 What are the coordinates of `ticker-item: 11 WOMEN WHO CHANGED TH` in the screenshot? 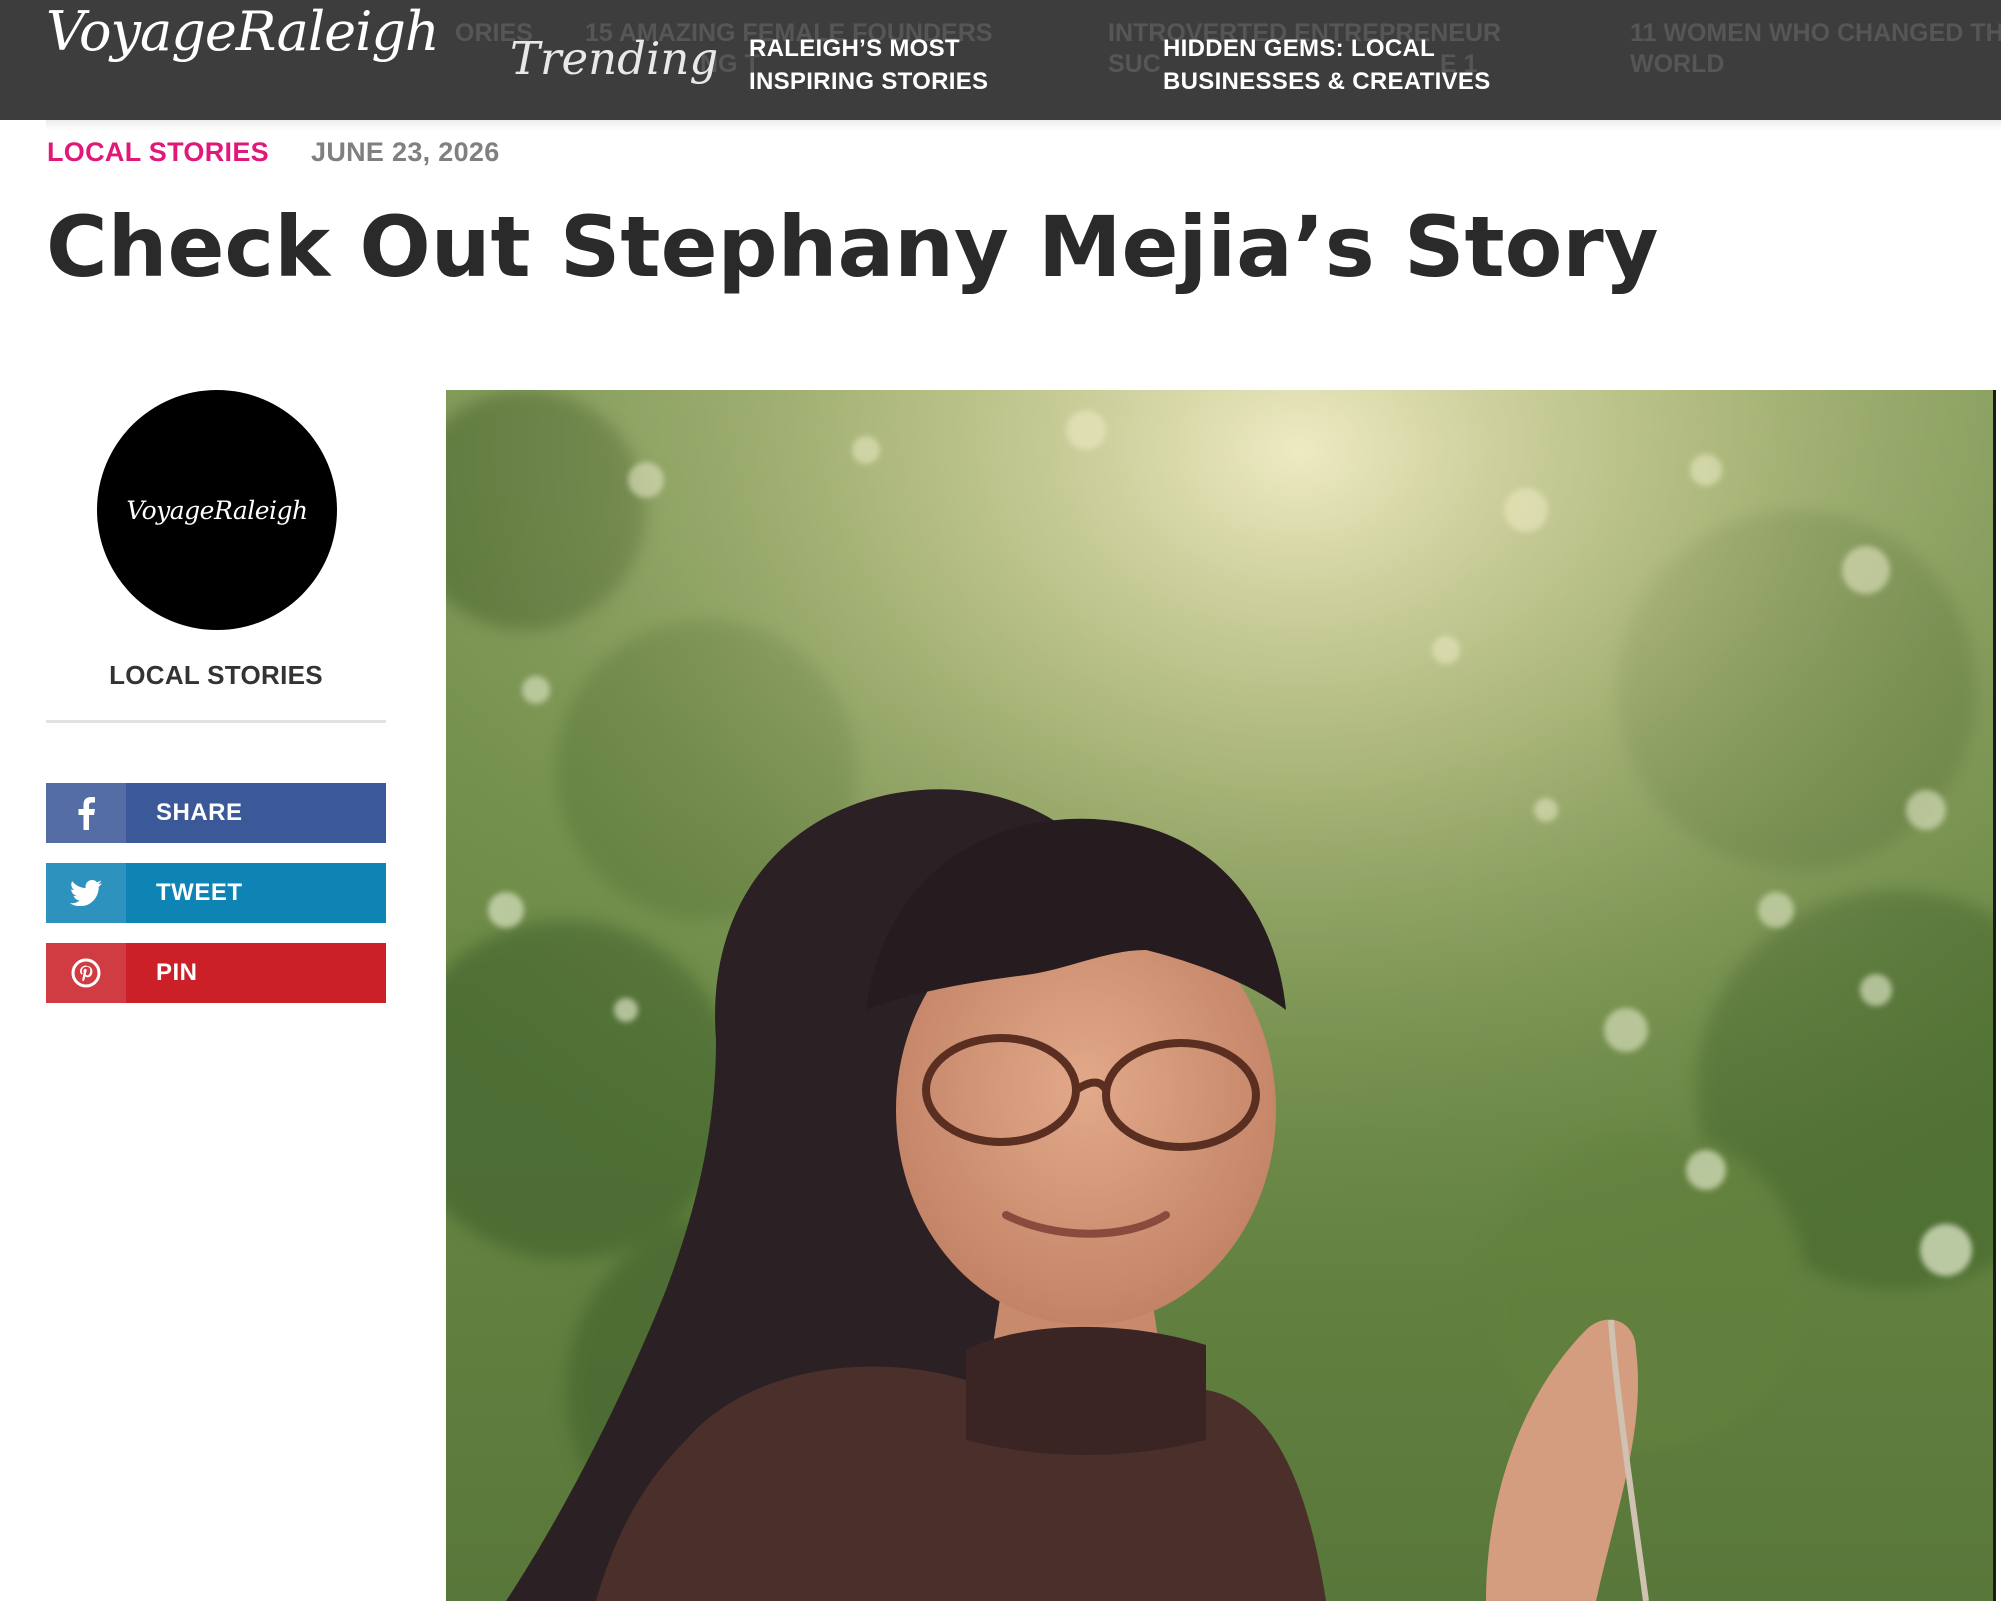 It's located at (1815, 33).